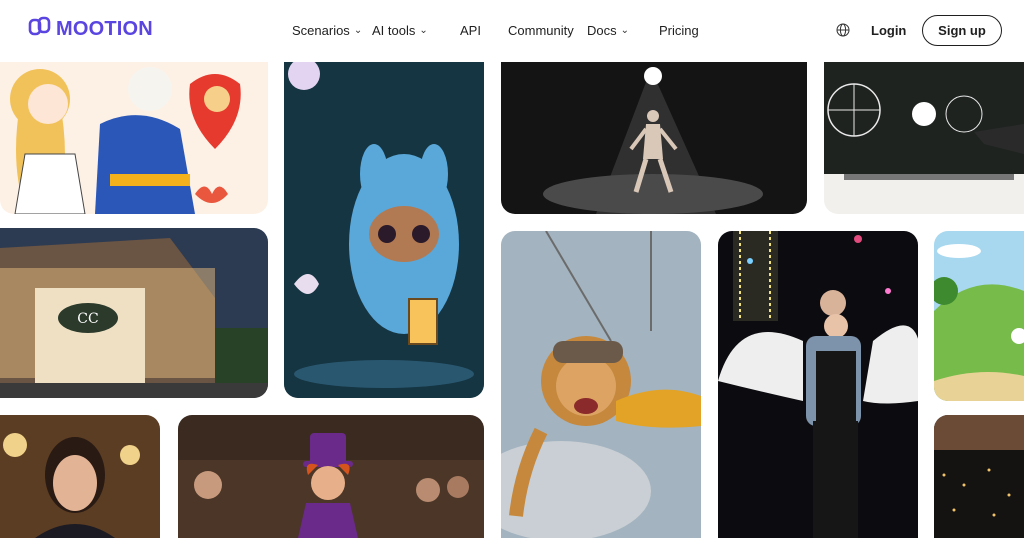 The width and height of the screenshot is (1024, 538). I want to click on night-city-image, so click(979, 476).